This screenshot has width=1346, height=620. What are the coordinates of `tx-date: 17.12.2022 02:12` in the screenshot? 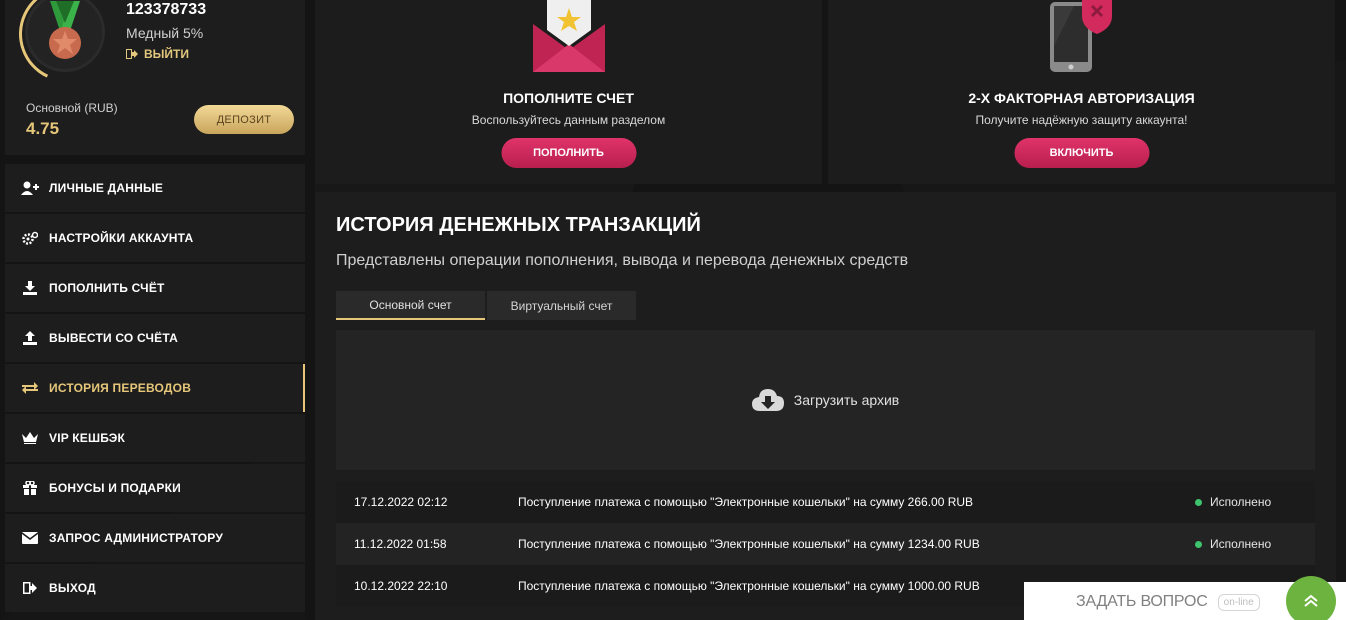 It's located at (401, 502).